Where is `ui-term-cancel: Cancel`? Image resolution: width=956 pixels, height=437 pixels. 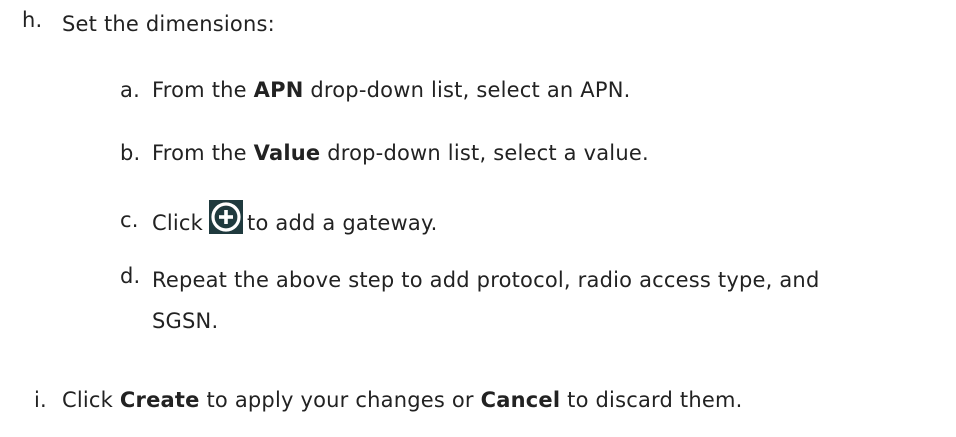 ui-term-cancel: Cancel is located at coordinates (520, 400).